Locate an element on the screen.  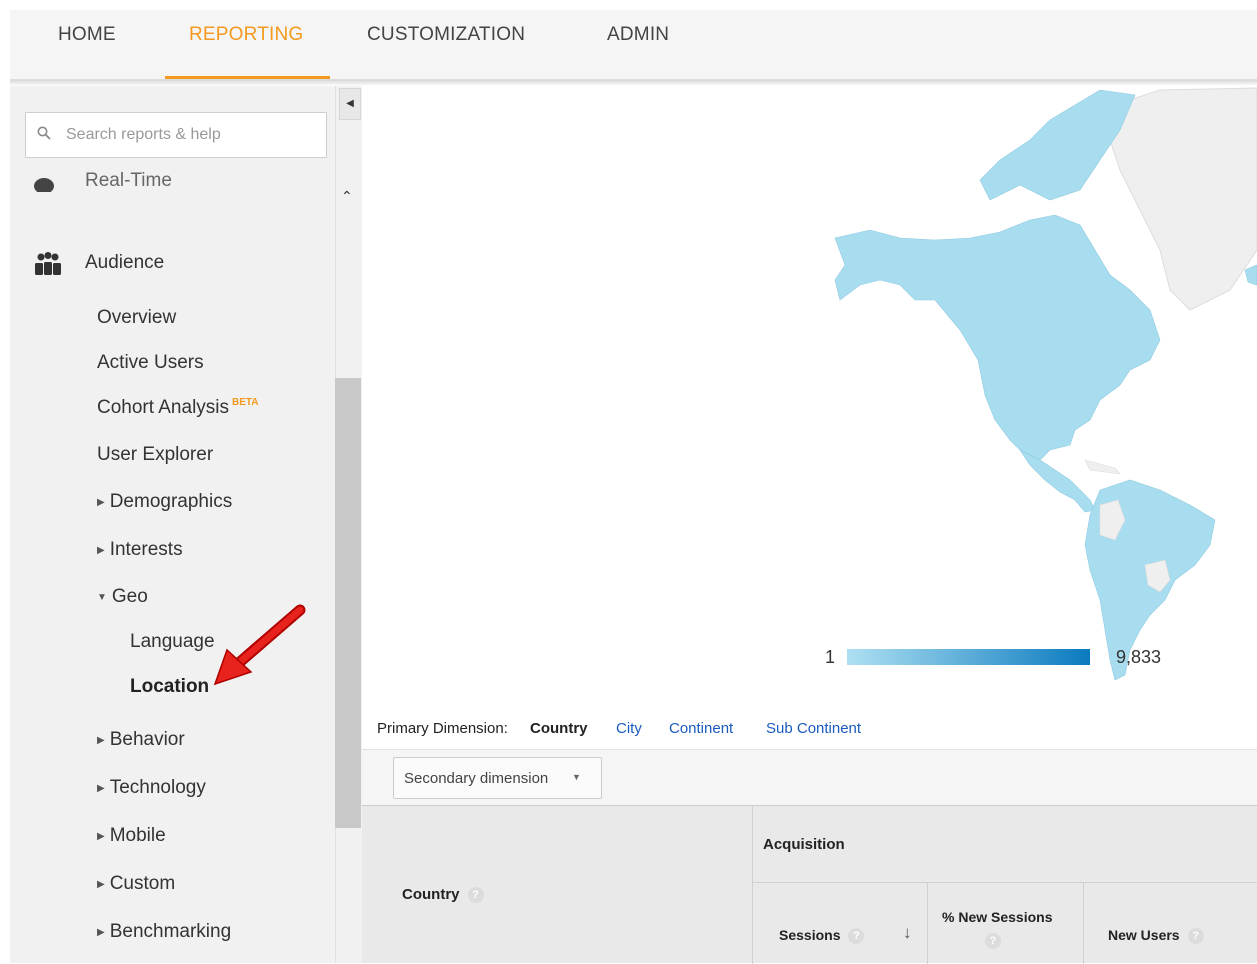
sidebar-item-label: Interests is located at coordinates (146, 549).